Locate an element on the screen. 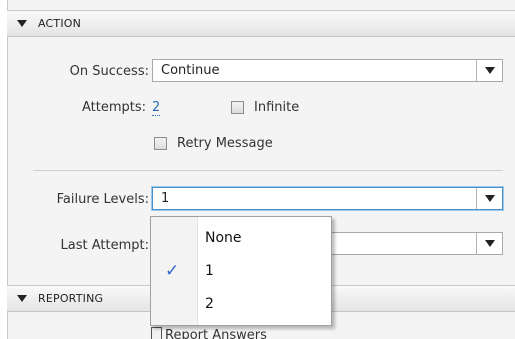 The image size is (515, 339). attempts-label: Attempts: is located at coordinates (113, 107).